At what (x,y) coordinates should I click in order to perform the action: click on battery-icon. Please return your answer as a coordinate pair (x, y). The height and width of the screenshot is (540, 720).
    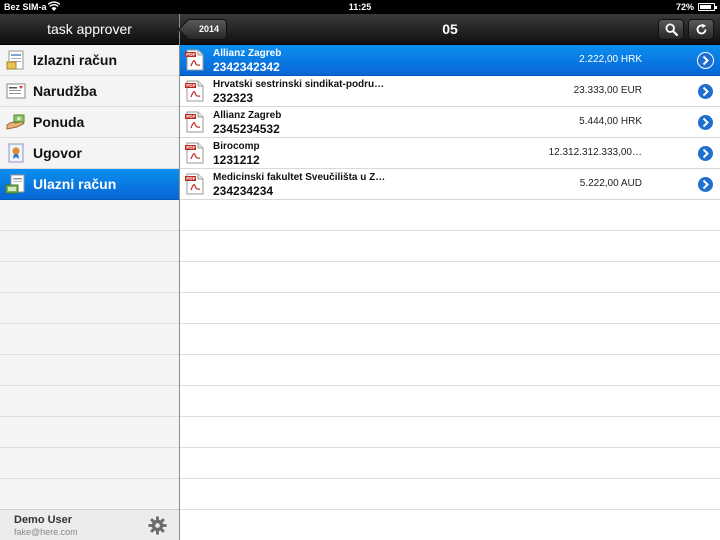
    Looking at the image, I should click on (707, 7).